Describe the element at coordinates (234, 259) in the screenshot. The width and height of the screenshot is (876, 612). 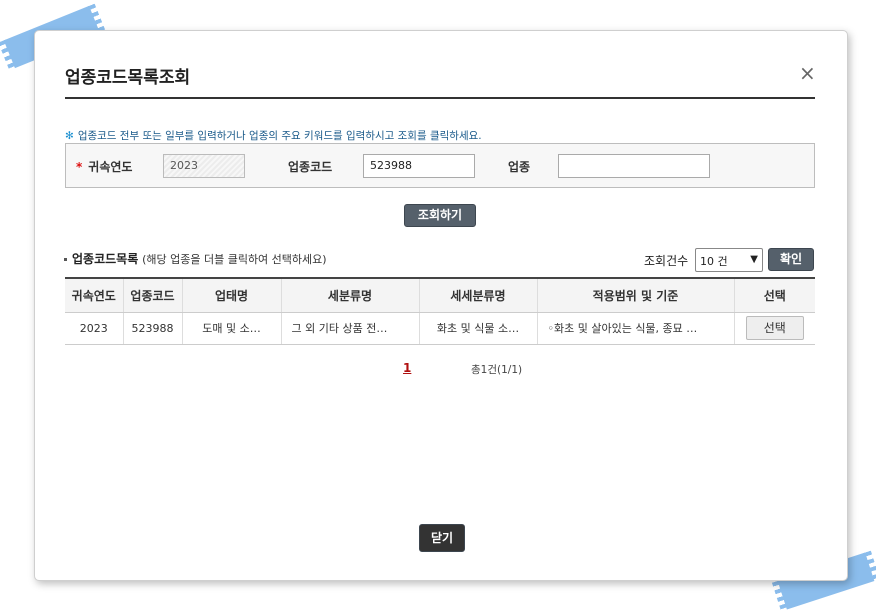
I see `list-hint: (해당 업종을 더블 클릭하여 선택하세요)` at that location.